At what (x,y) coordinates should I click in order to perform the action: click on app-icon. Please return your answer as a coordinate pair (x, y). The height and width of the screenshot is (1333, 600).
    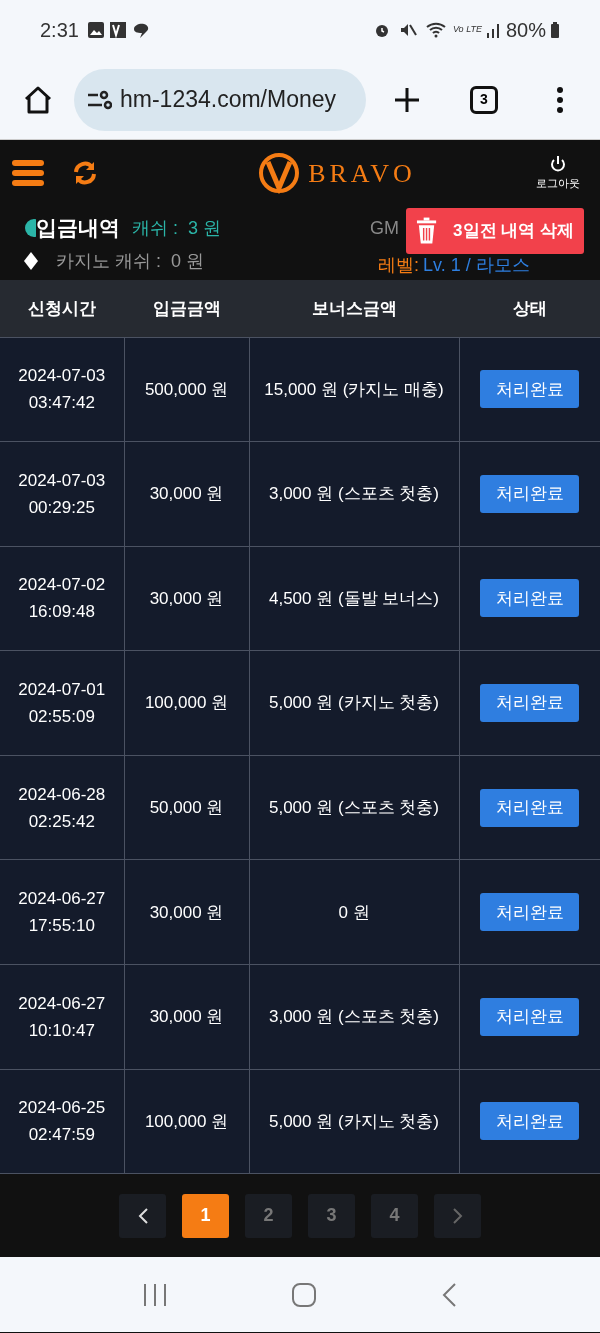
    Looking at the image, I should click on (117, 30).